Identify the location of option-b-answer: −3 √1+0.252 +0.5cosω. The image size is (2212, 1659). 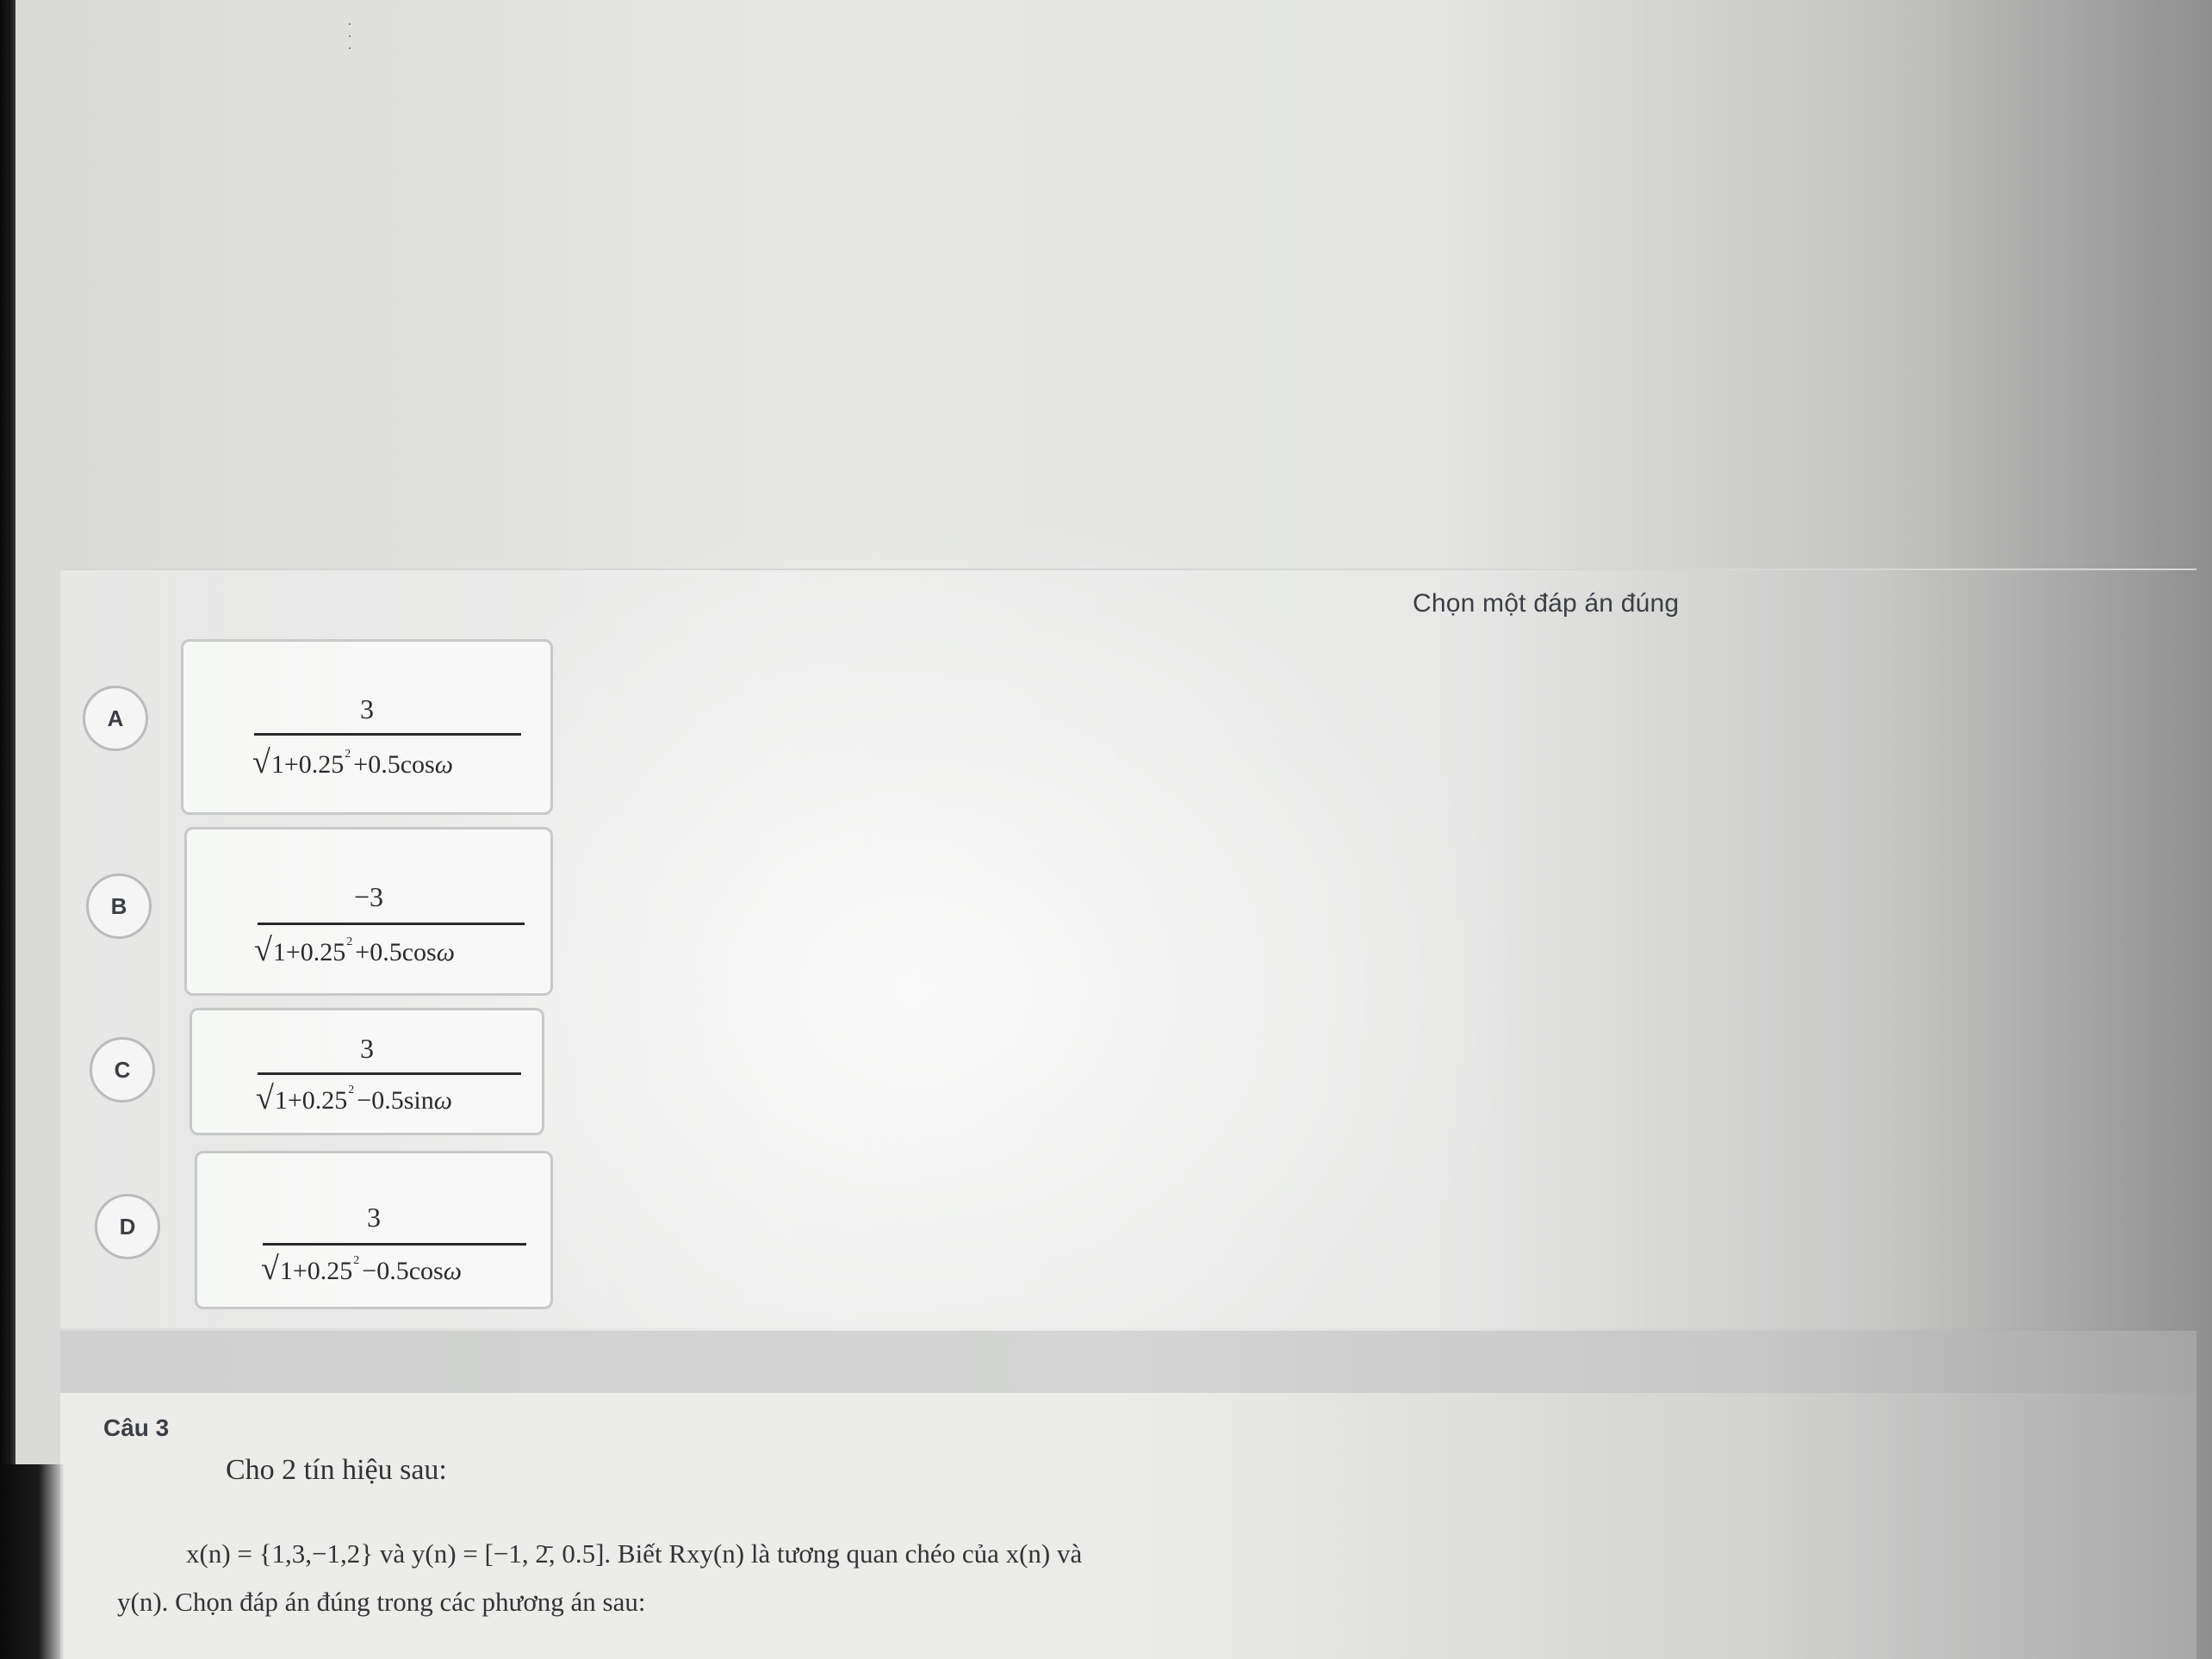
(368, 911).